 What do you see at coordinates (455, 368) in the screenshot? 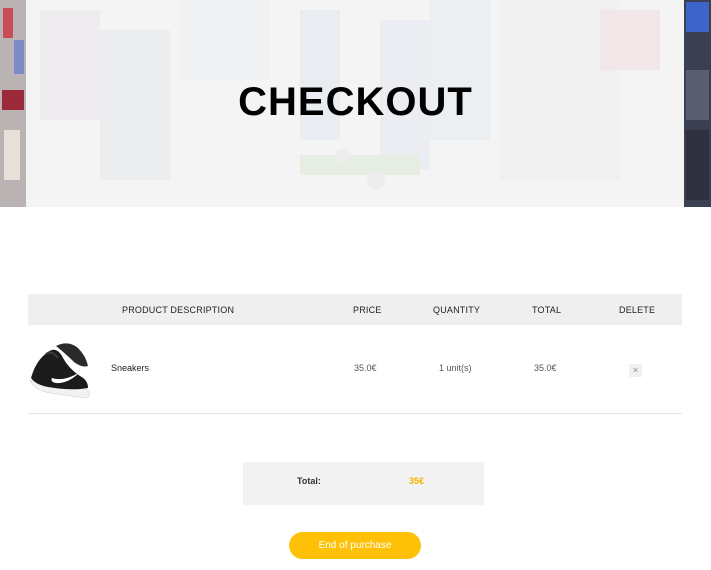
I see `item-quantity: 1 unit(s)` at bounding box center [455, 368].